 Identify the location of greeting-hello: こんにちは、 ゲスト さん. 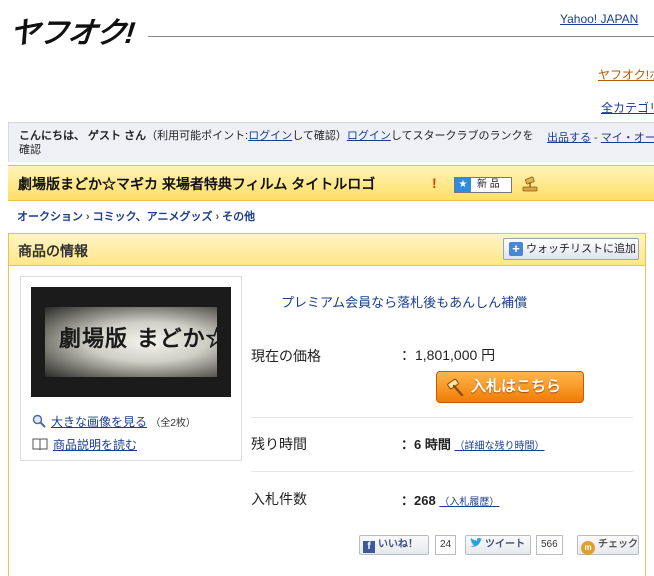
(83, 136).